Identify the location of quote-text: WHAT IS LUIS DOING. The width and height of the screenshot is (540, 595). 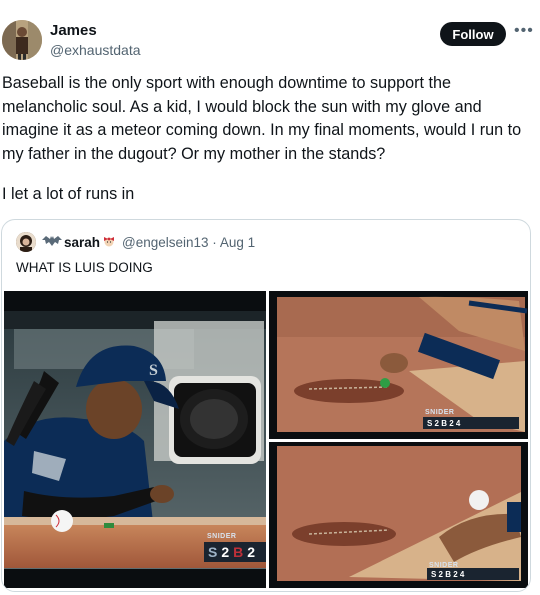
(84, 267).